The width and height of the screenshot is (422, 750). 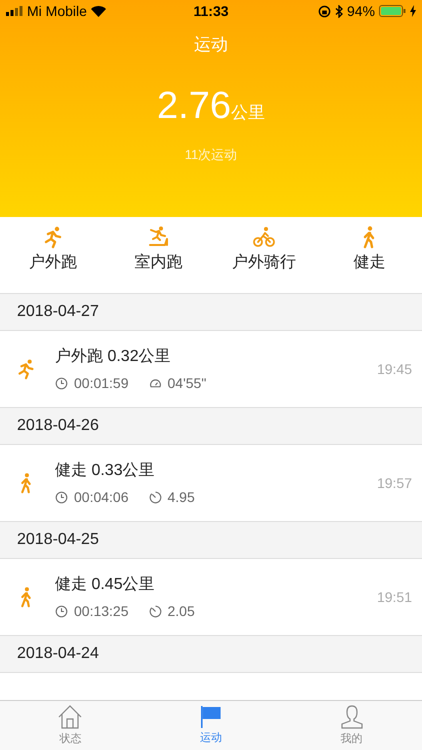 I want to click on rotation-lock-icon, so click(x=324, y=11).